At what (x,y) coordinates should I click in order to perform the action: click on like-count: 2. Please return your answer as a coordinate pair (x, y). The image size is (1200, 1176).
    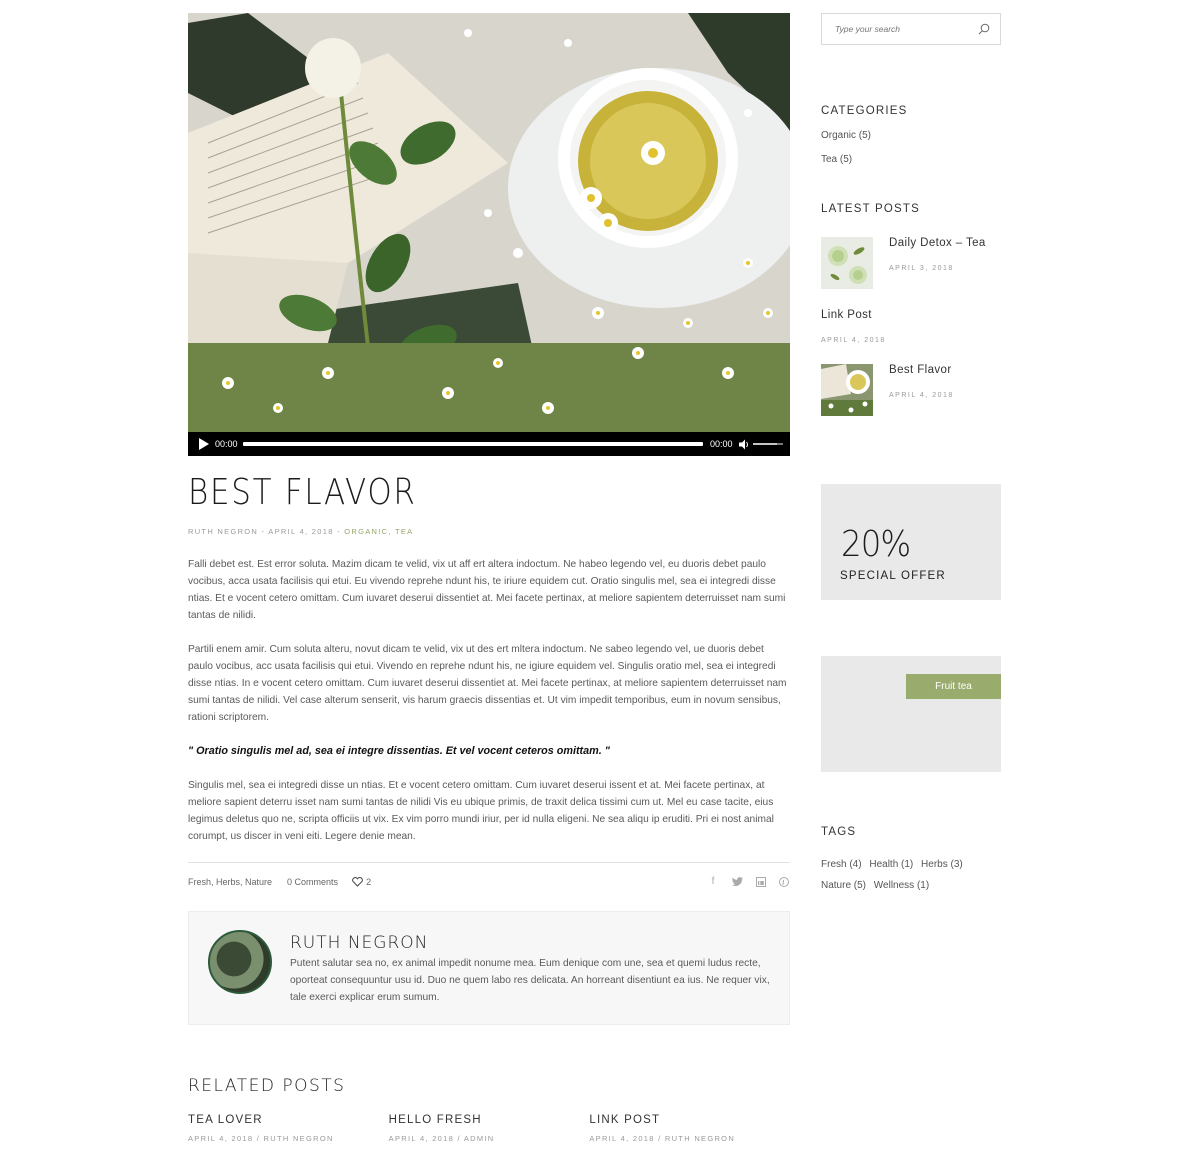
    Looking at the image, I should click on (369, 881).